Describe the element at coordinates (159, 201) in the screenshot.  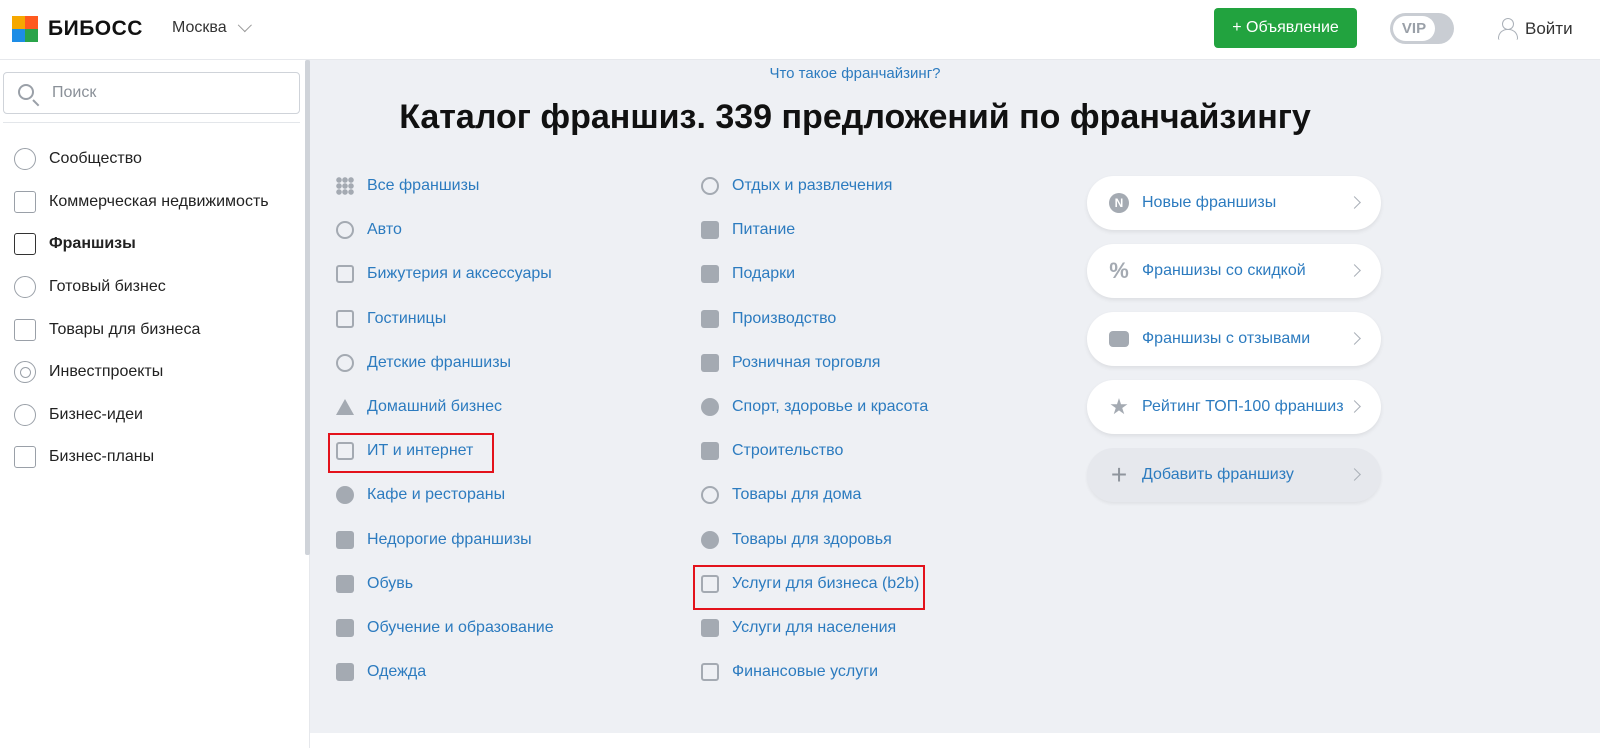
I see `sidebar-item-label: Коммерческая недвижимость` at that location.